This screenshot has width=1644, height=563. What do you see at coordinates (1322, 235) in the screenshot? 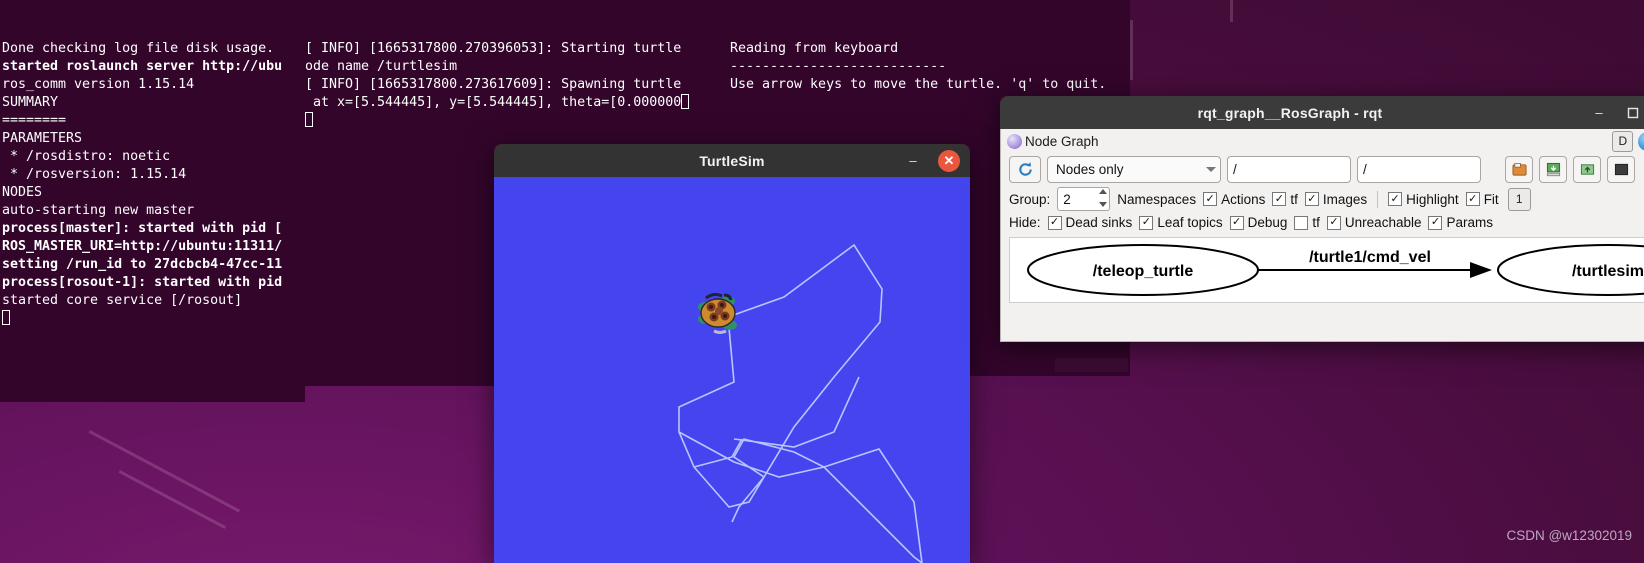
I see `rqt-body: Node Graph D ? - Nodes only / /` at bounding box center [1322, 235].